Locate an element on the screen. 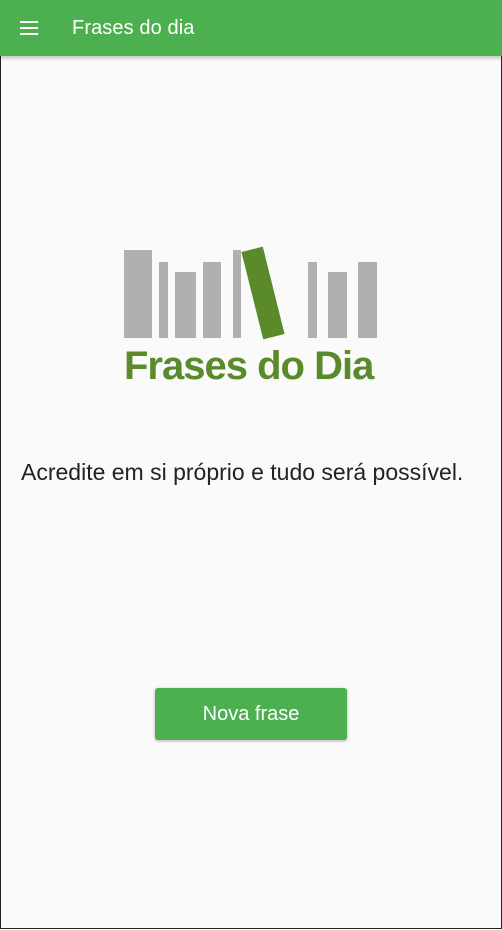 This screenshot has height=930, width=502. app-title: Frases do dia is located at coordinates (133, 28).